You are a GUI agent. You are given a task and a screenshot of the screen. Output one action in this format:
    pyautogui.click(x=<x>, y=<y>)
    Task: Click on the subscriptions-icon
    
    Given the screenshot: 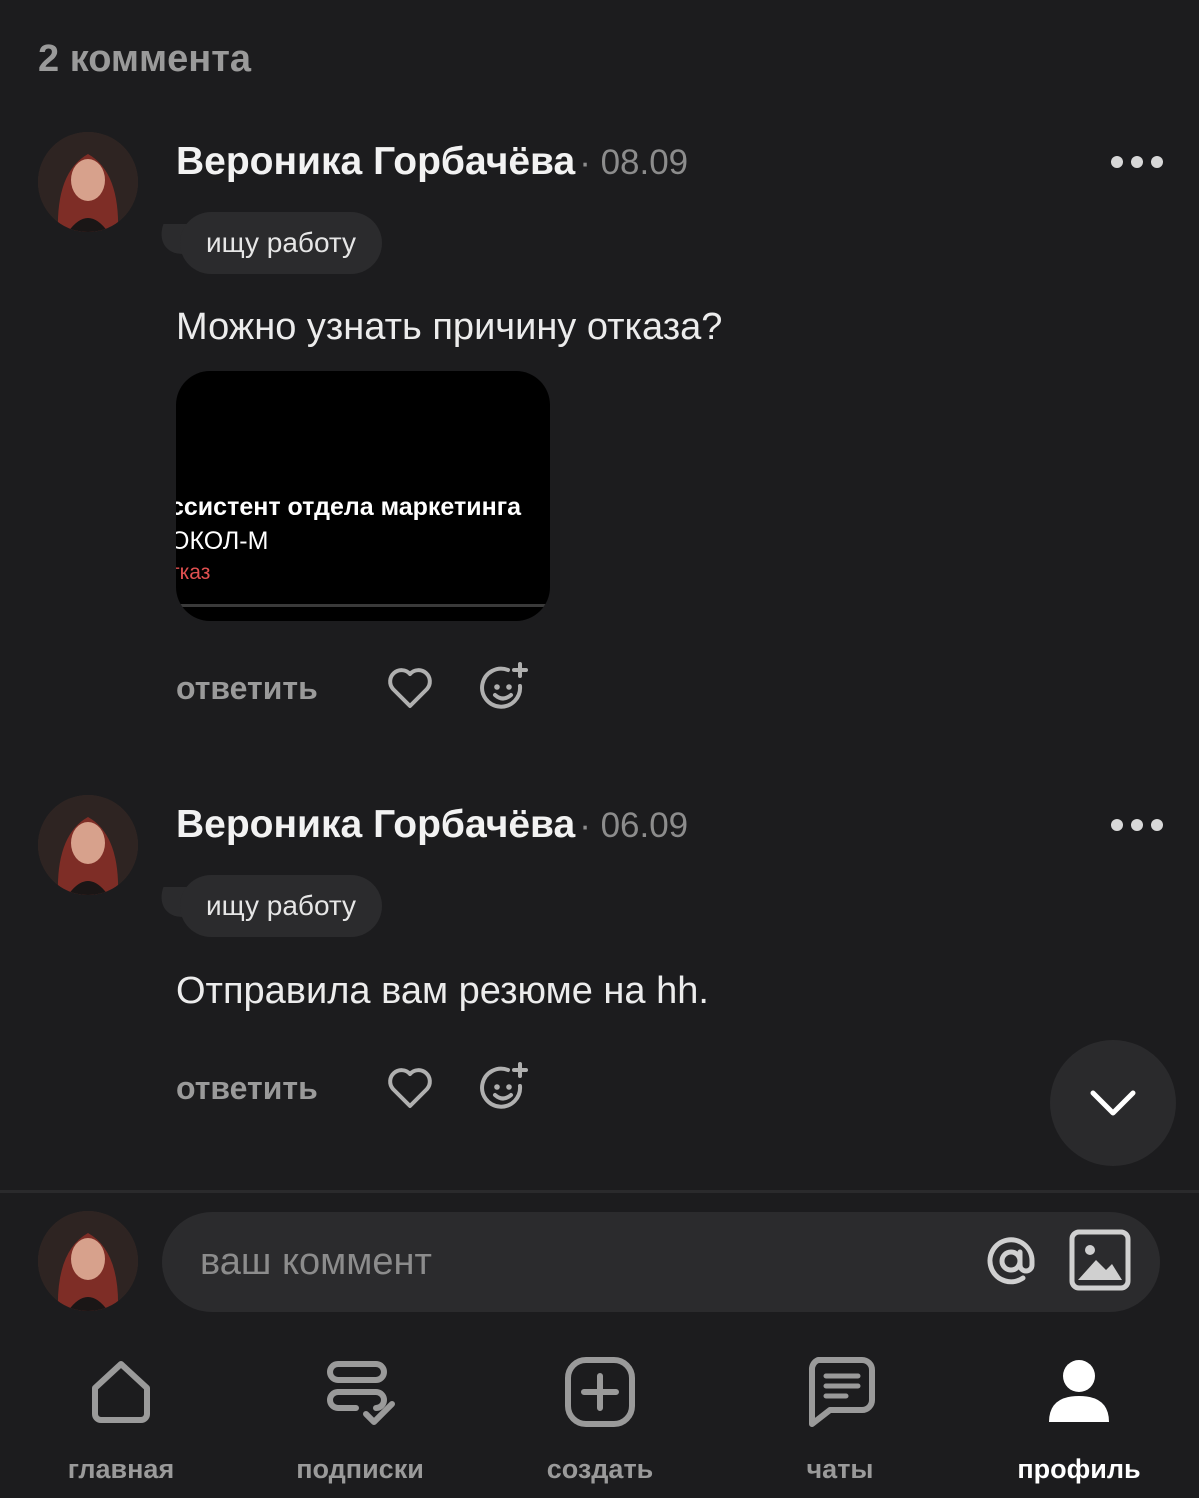 What is the action you would take?
    pyautogui.click(x=361, y=1393)
    